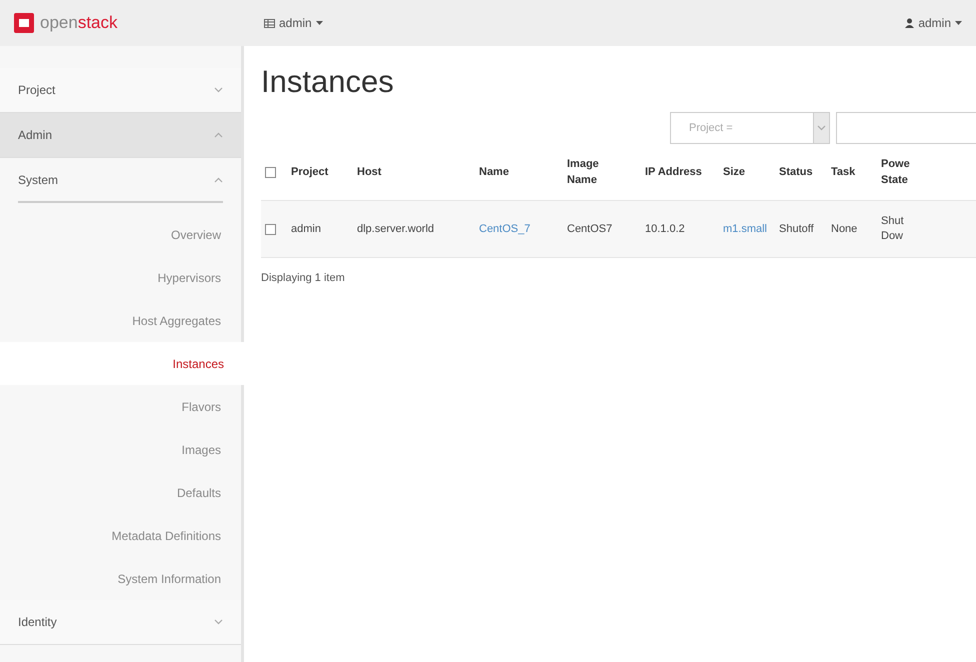  What do you see at coordinates (396, 229) in the screenshot?
I see `table-cell-text: dlp.server.world` at bounding box center [396, 229].